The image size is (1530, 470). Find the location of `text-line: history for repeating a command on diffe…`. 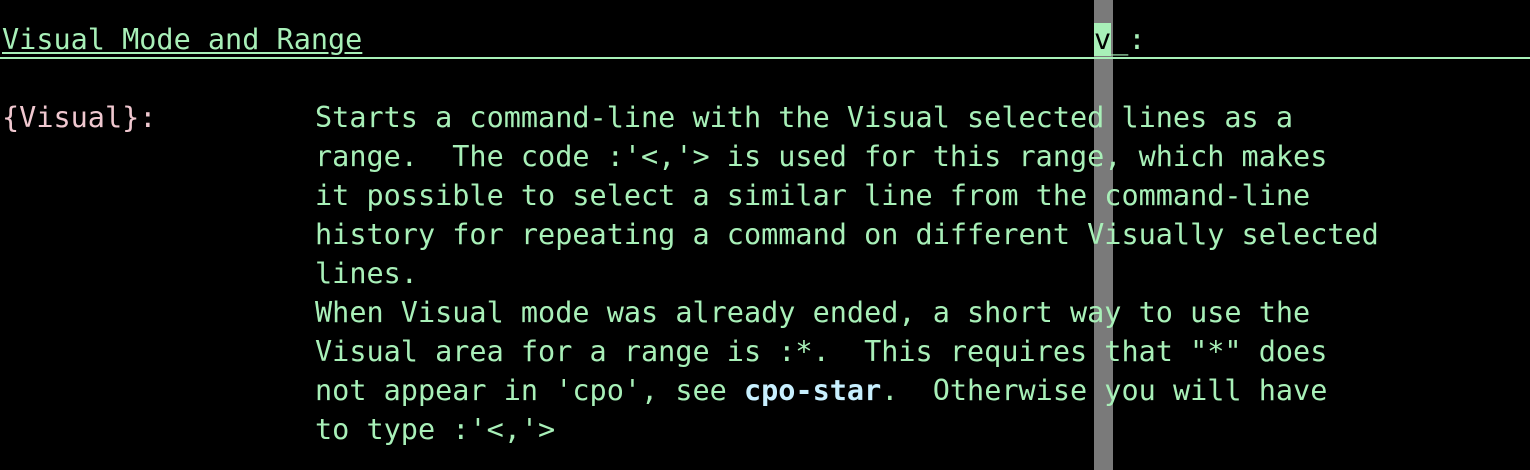

text-line: history for repeating a command on diffe… is located at coordinates (847, 234).